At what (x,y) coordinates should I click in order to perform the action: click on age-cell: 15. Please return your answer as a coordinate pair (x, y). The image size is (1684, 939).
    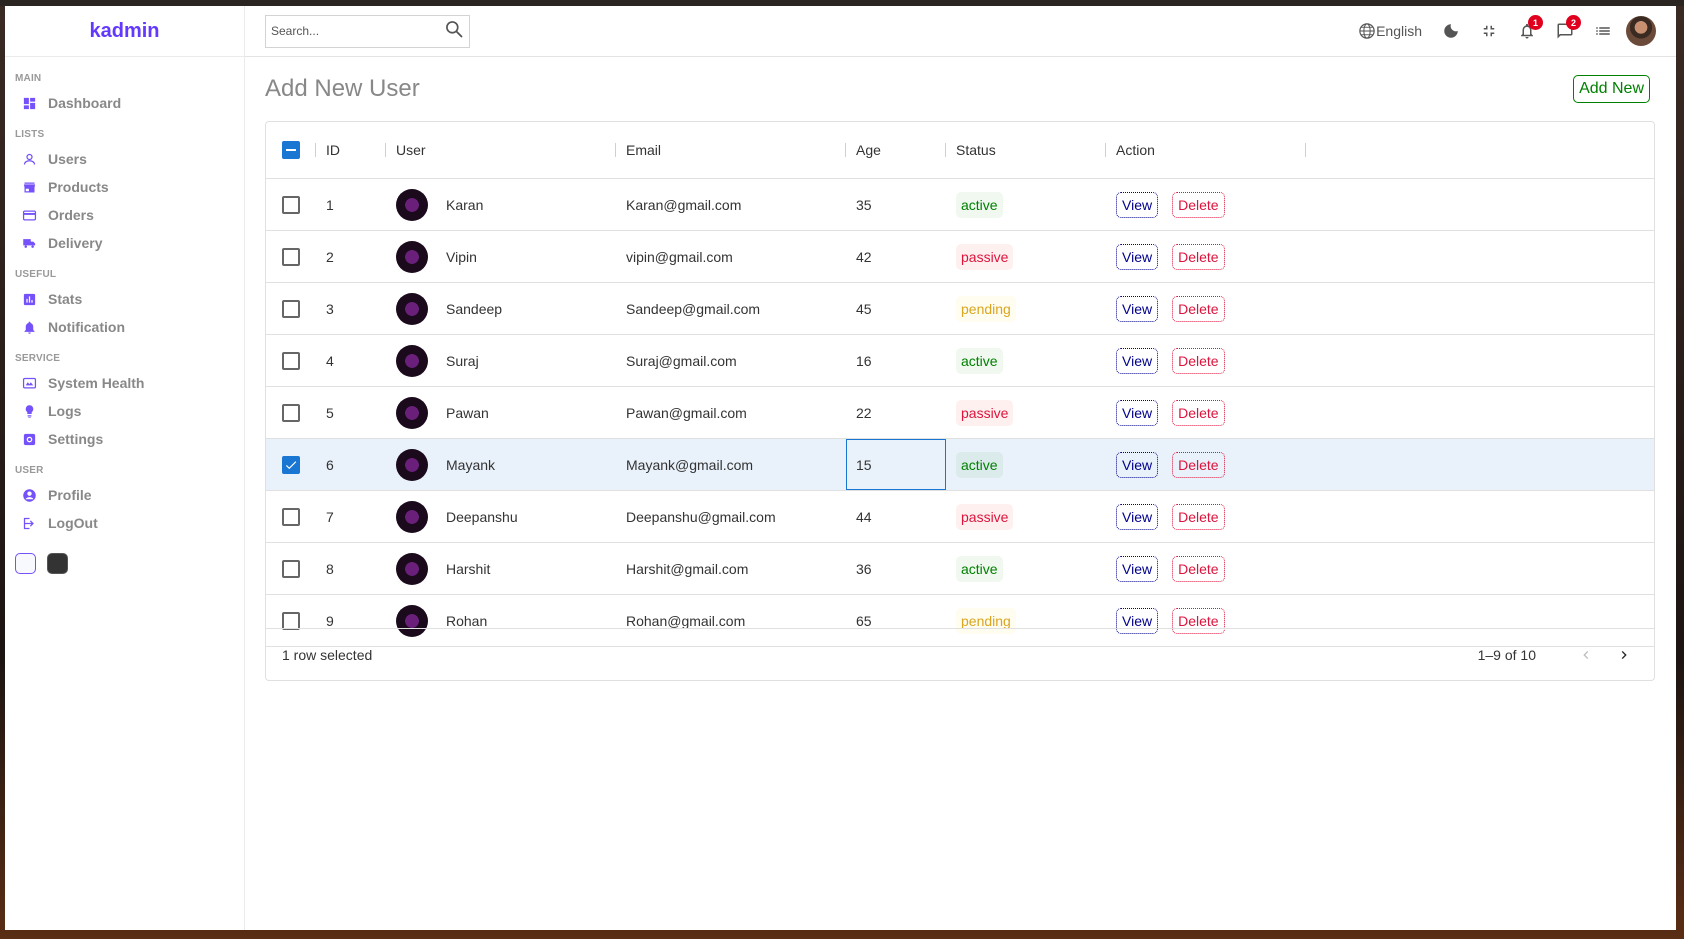
    Looking at the image, I should click on (896, 464).